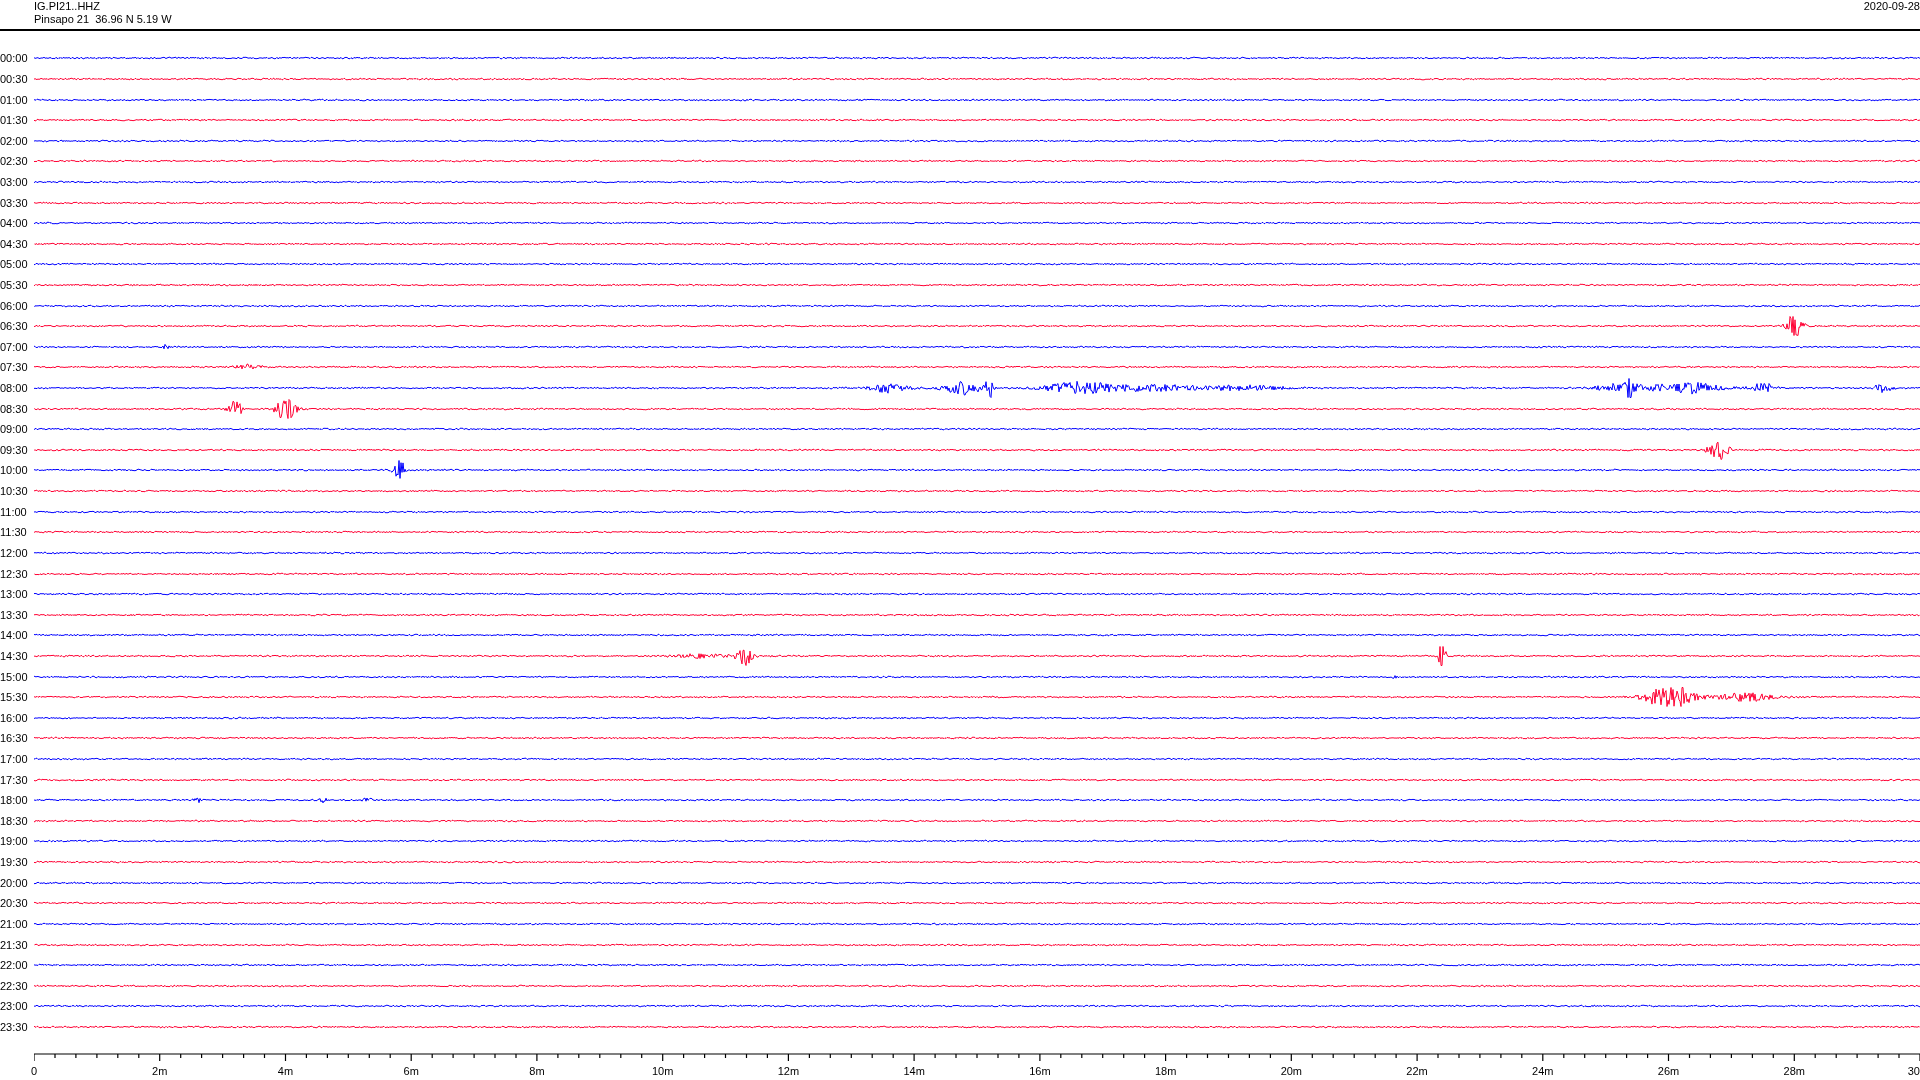  What do you see at coordinates (14, 388) in the screenshot?
I see `time-label: 08:00` at bounding box center [14, 388].